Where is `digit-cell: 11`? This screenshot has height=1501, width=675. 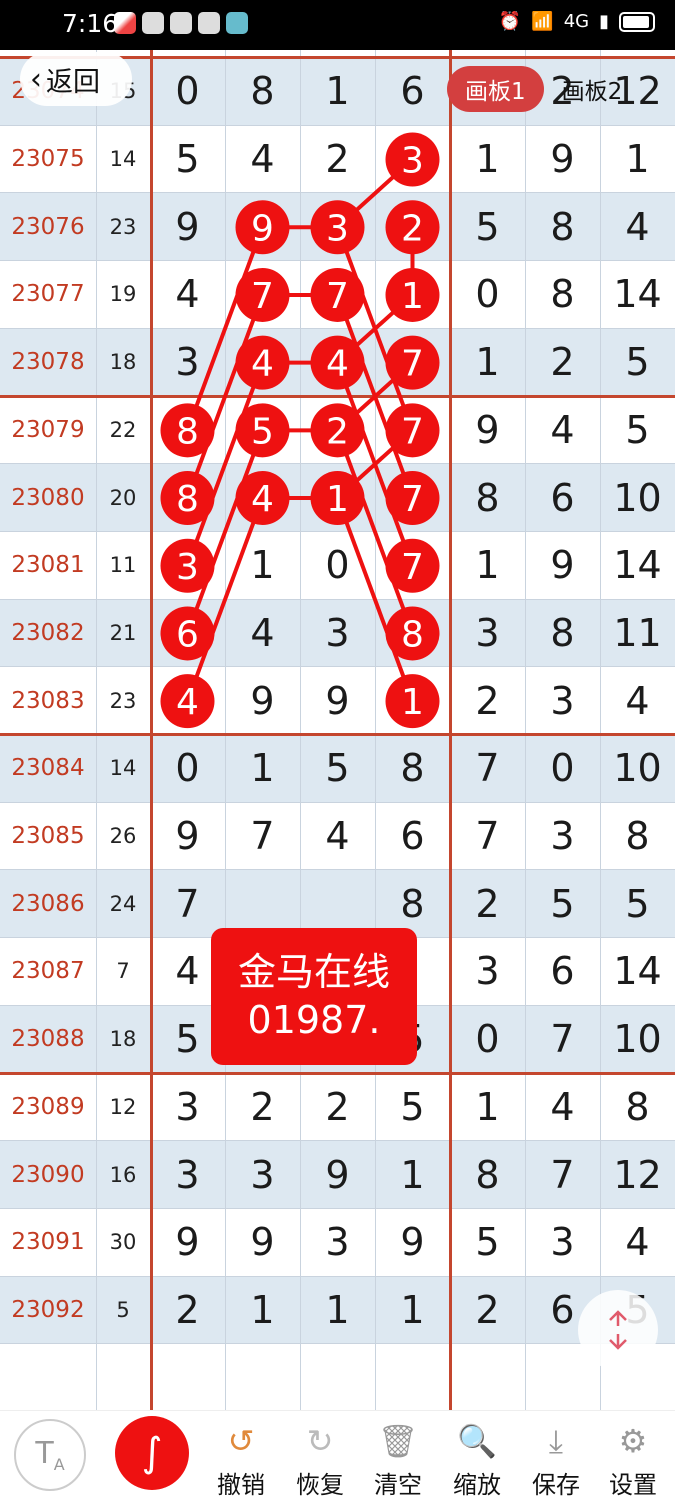
digit-cell: 11 is located at coordinates (637, 633).